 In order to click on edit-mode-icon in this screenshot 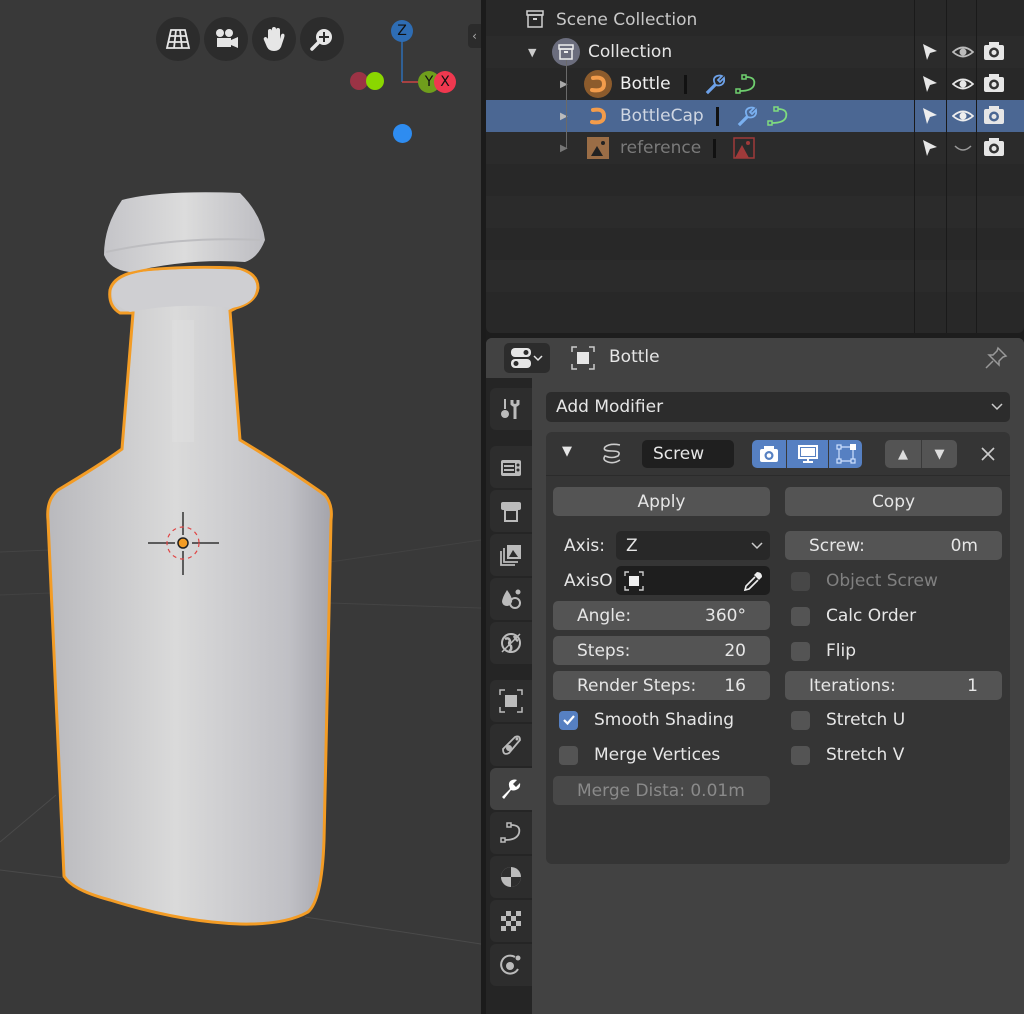, I will do `click(845, 454)`.